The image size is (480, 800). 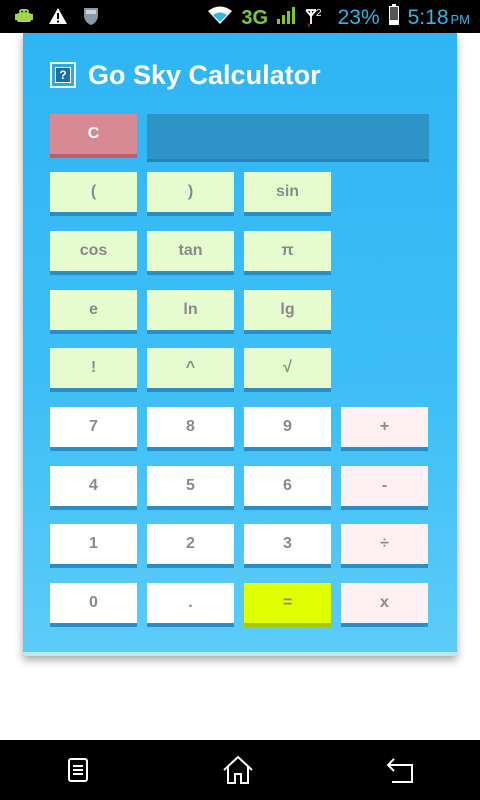 I want to click on sin-button: sin, so click(x=287, y=194).